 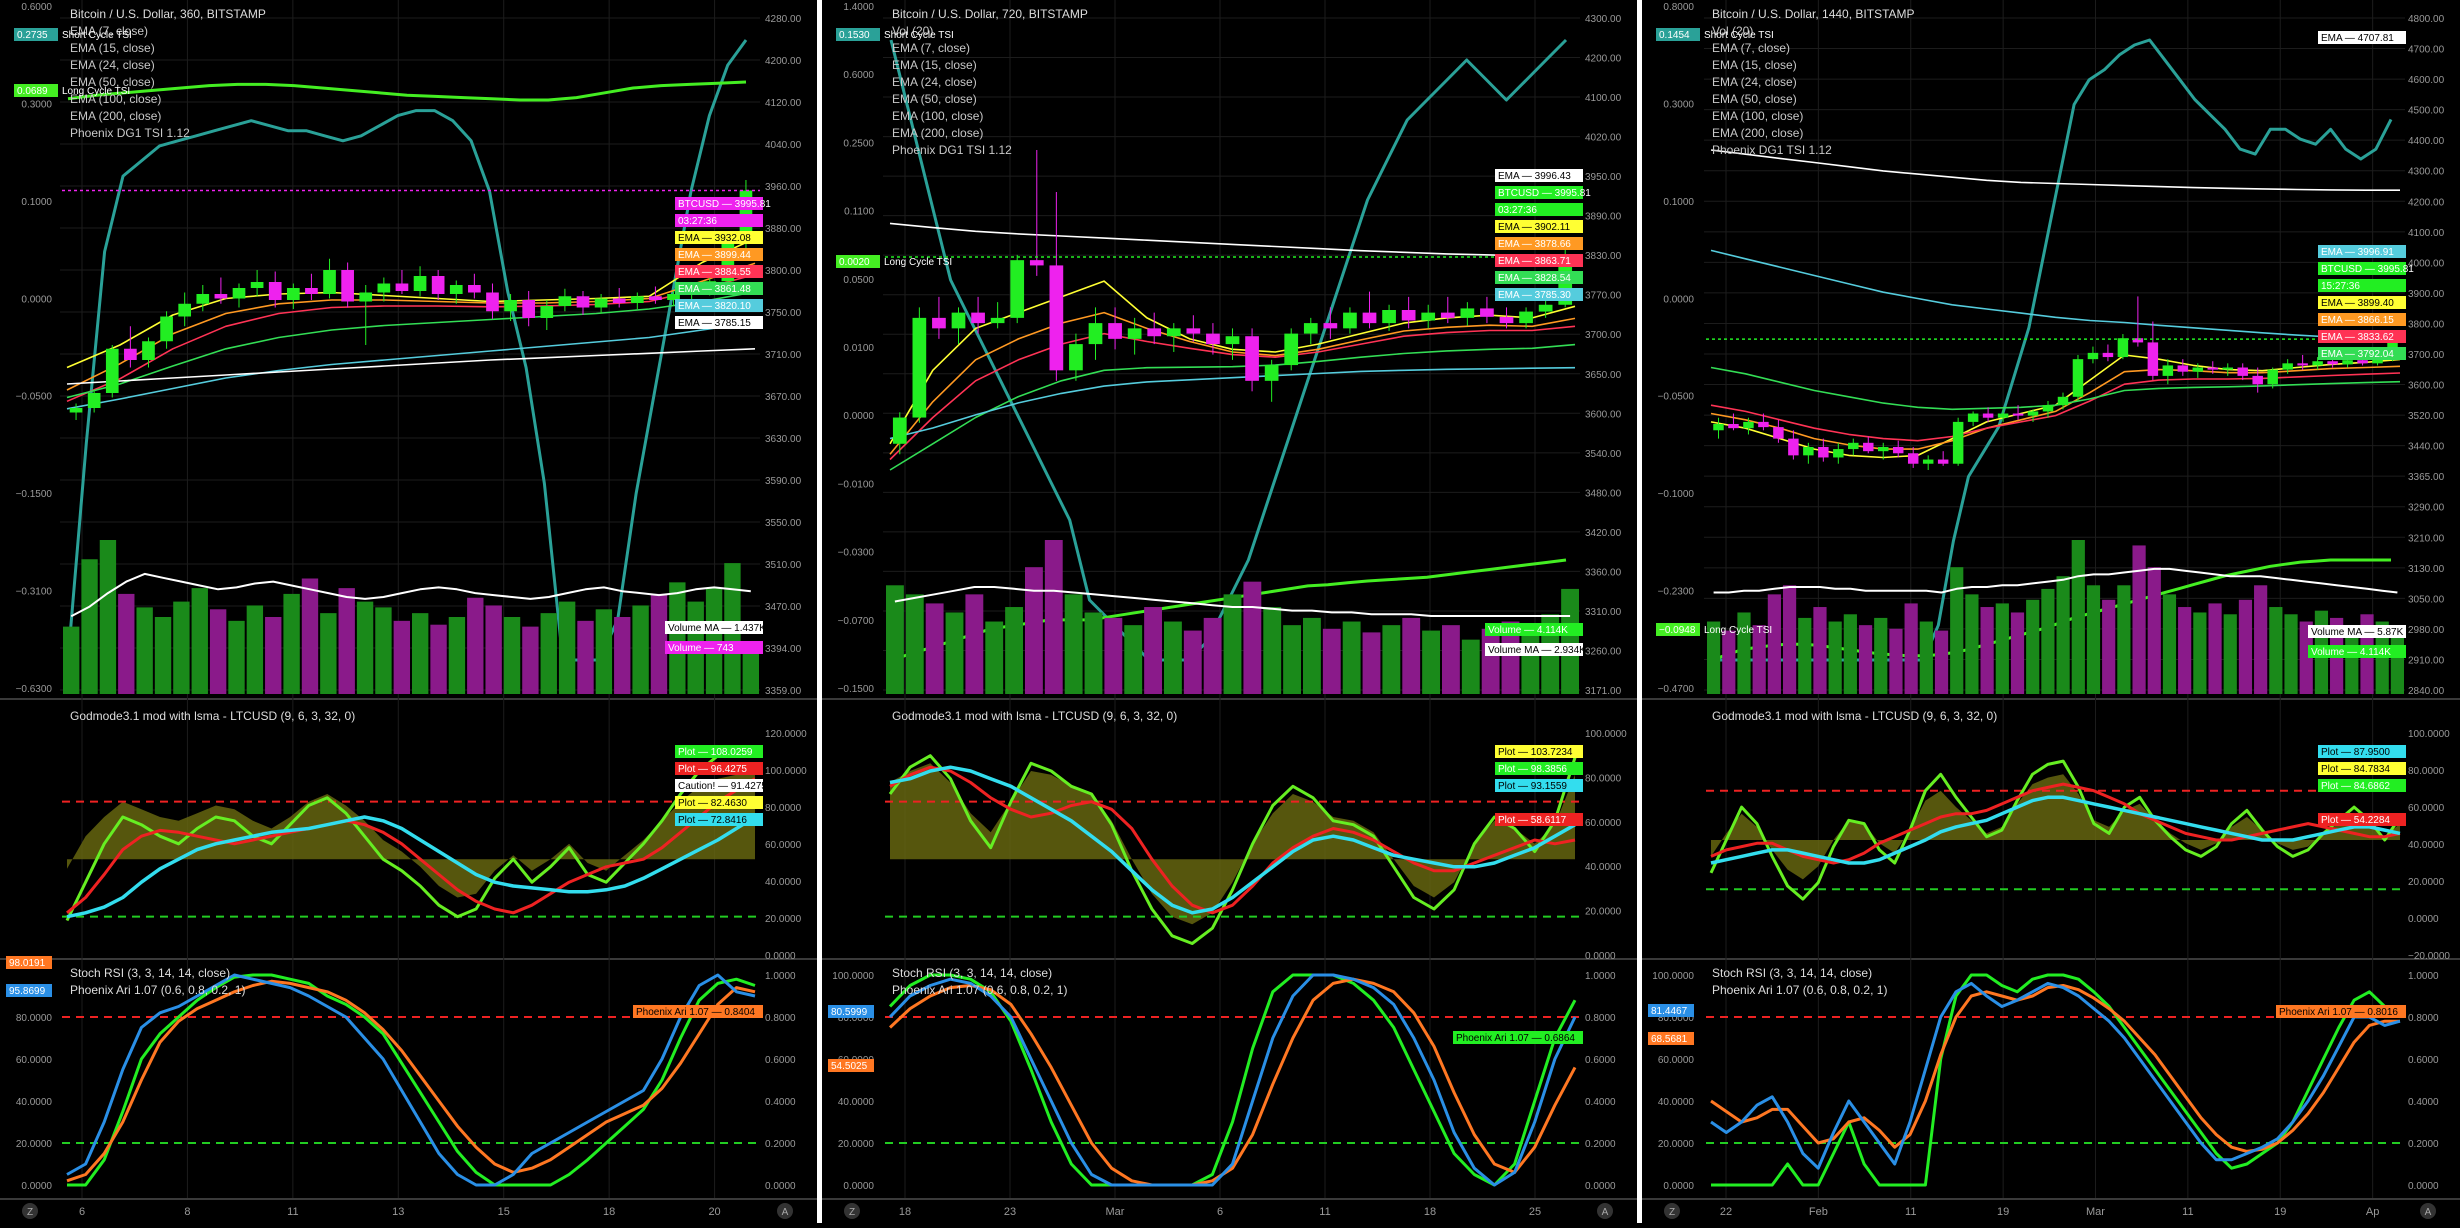 What do you see at coordinates (1535, 649) in the screenshot?
I see `volume-tag: Volume MA — 2.934K` at bounding box center [1535, 649].